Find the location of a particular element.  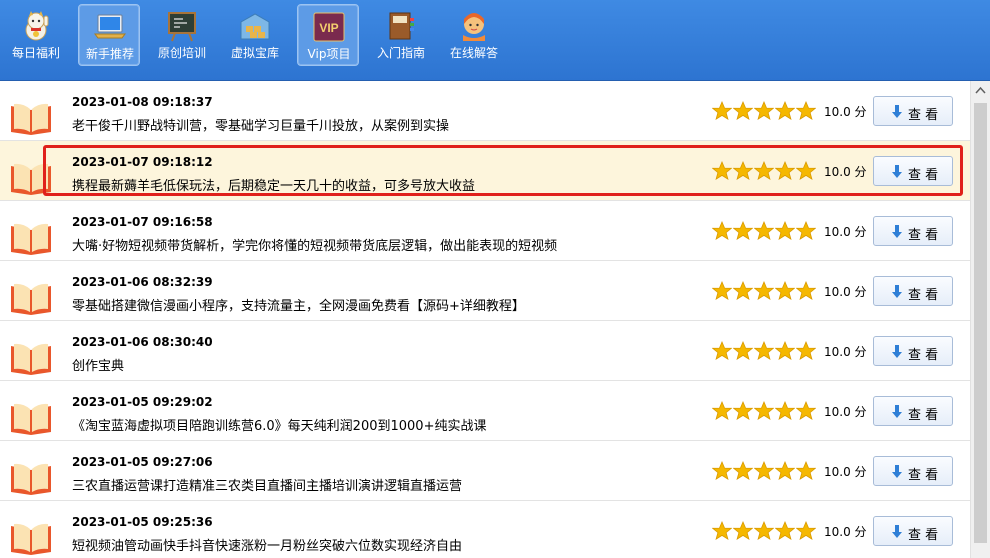

toolbar-item-label: 虚拟宝库 is located at coordinates (254, 53).